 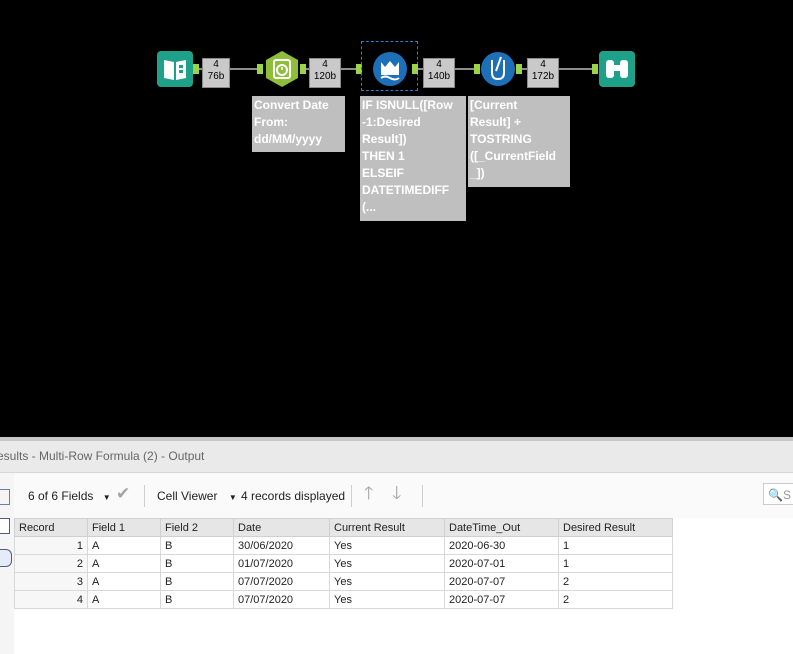 I want to click on cell-viewer-label: Cell Viewer, so click(x=187, y=496).